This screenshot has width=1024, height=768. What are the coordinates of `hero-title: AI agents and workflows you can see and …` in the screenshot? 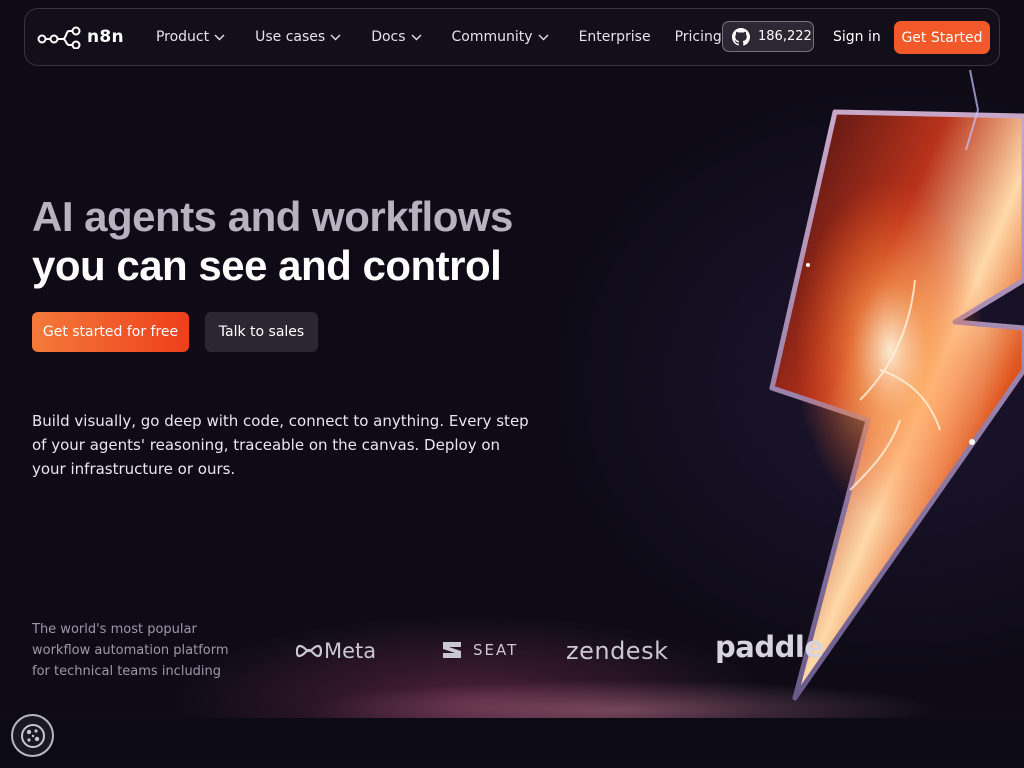 It's located at (272, 241).